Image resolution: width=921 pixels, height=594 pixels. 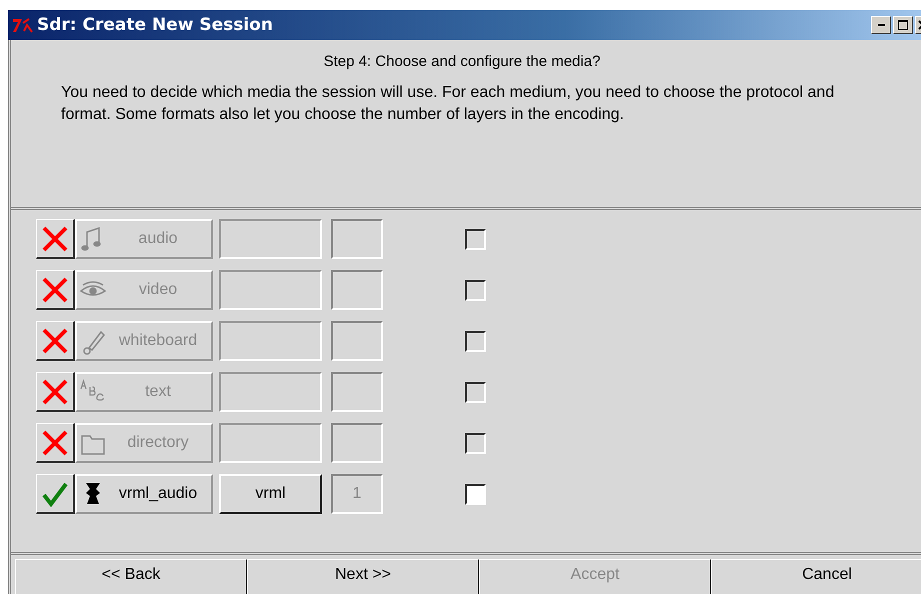 I want to click on minimize-icon, so click(x=881, y=25).